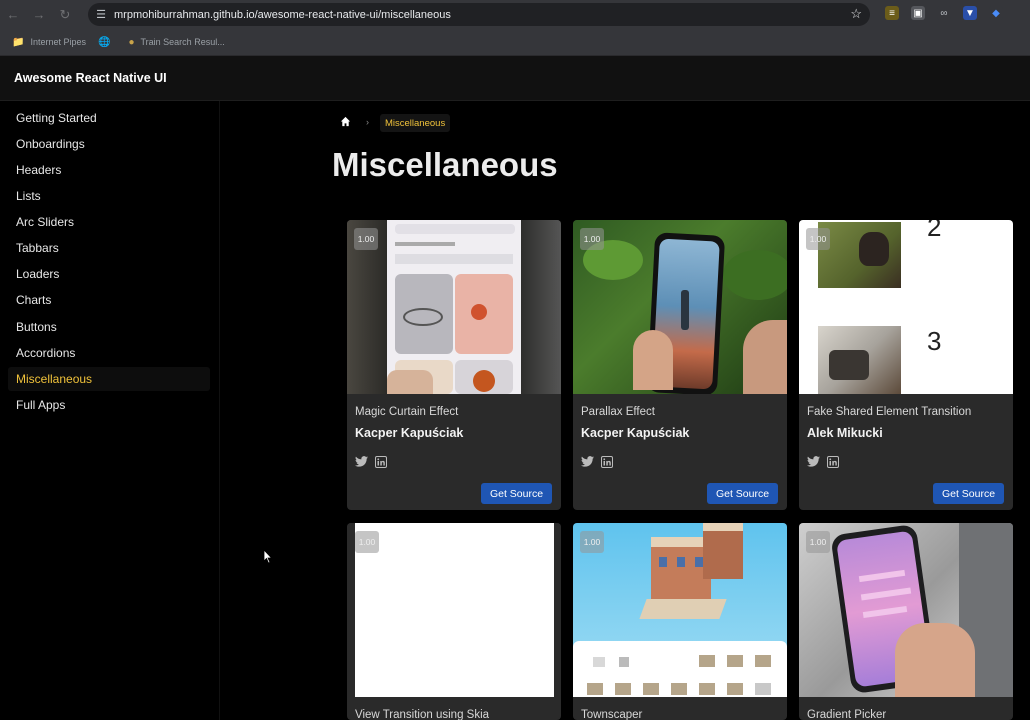 This screenshot has height=720, width=1030. Describe the element at coordinates (109, 118) in the screenshot. I see `sidebar-item-getting-started: Getting Started` at that location.